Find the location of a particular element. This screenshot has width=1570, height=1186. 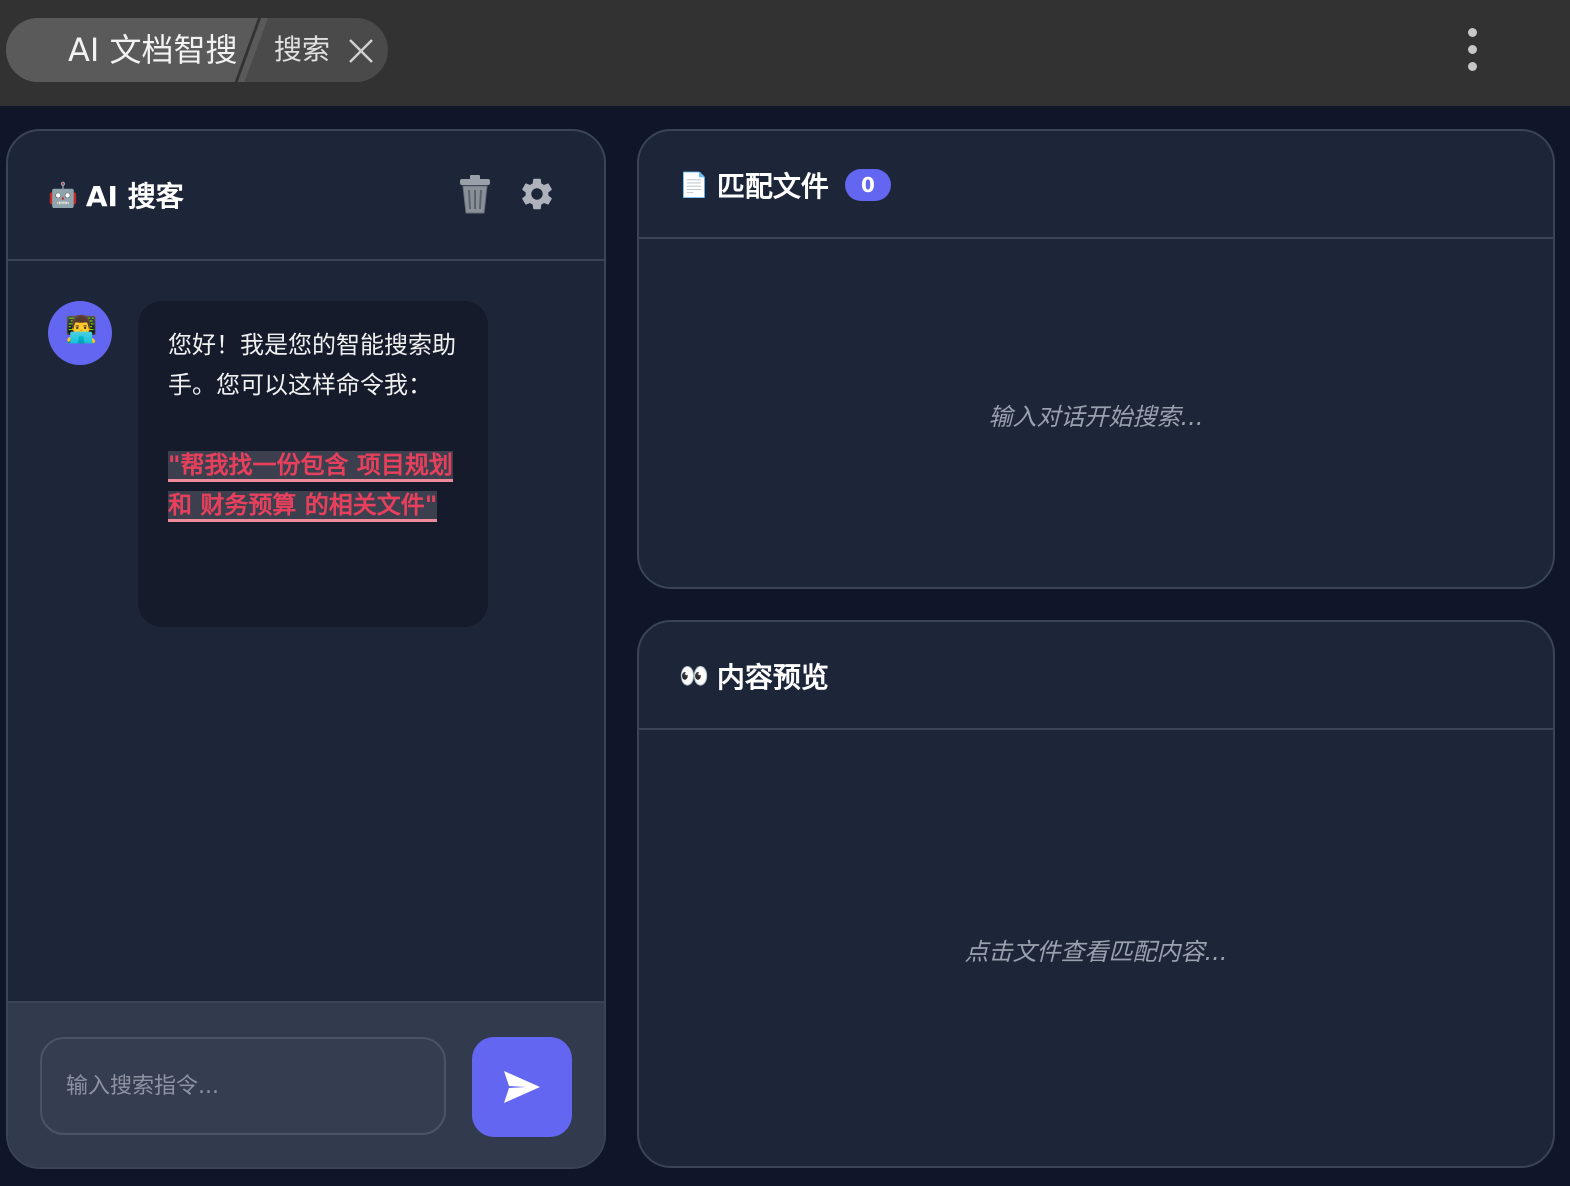

file-count-badge: 0 is located at coordinates (867, 185).